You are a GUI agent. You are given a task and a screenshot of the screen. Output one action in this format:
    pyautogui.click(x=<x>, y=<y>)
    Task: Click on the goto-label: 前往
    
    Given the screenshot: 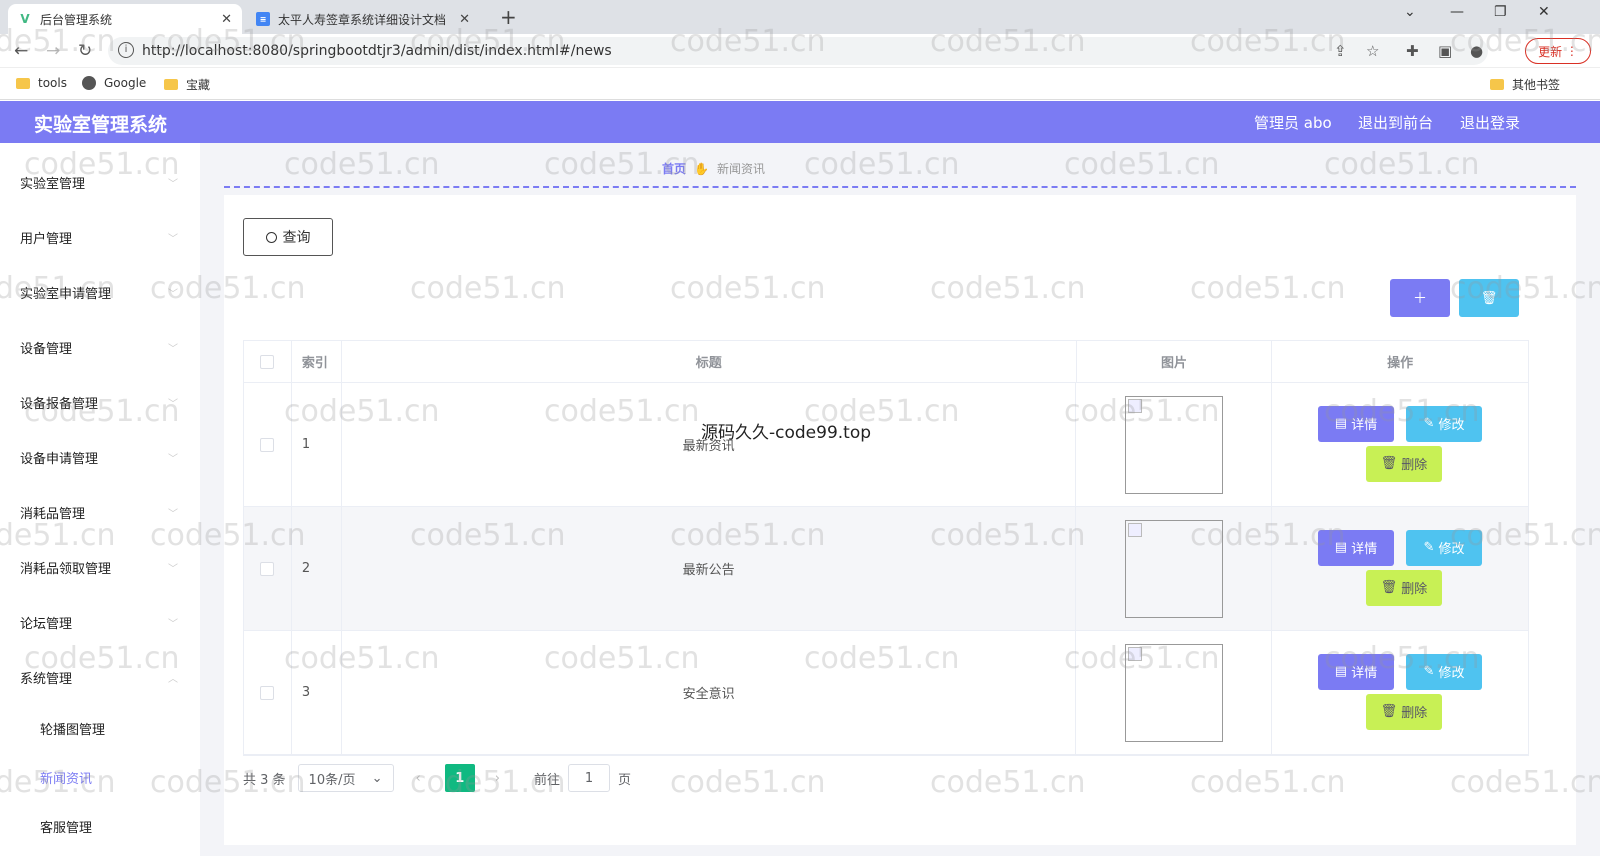 What is the action you would take?
    pyautogui.click(x=546, y=780)
    